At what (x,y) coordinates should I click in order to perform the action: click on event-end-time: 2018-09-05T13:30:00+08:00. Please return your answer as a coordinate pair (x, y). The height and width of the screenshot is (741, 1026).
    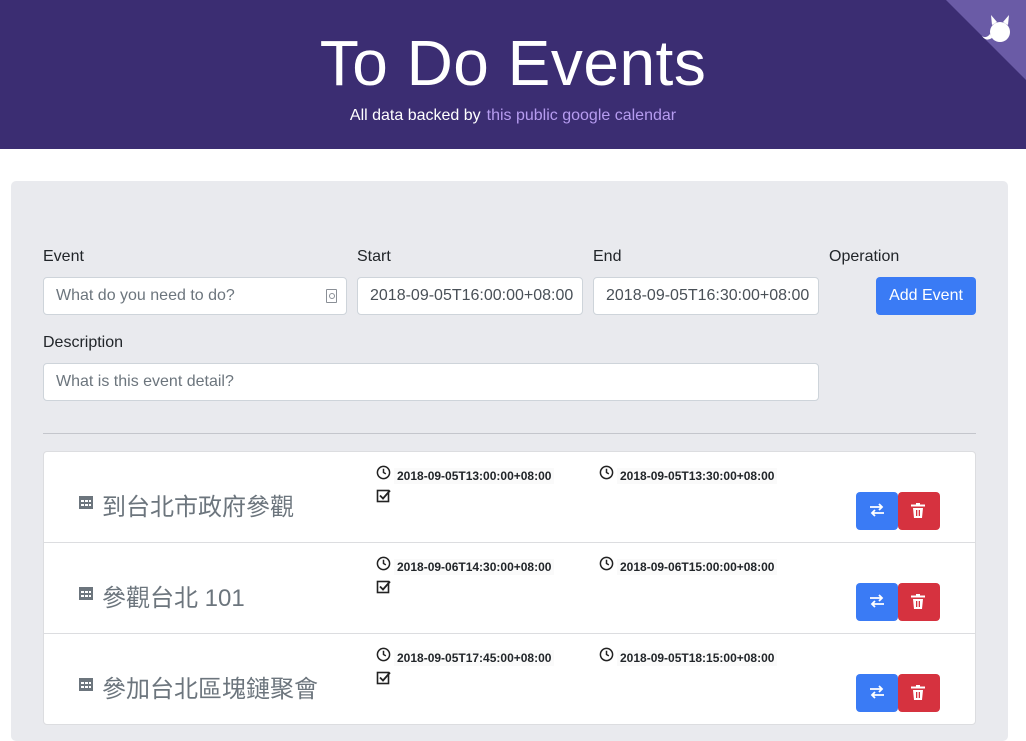
    Looking at the image, I should click on (697, 476).